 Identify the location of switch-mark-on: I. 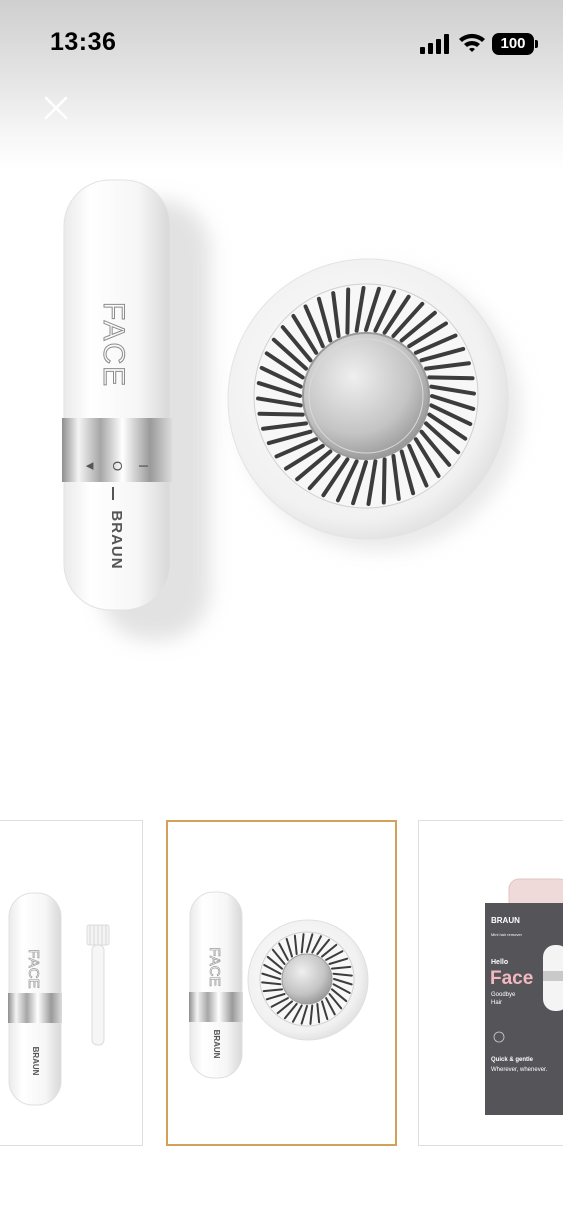
(143, 466).